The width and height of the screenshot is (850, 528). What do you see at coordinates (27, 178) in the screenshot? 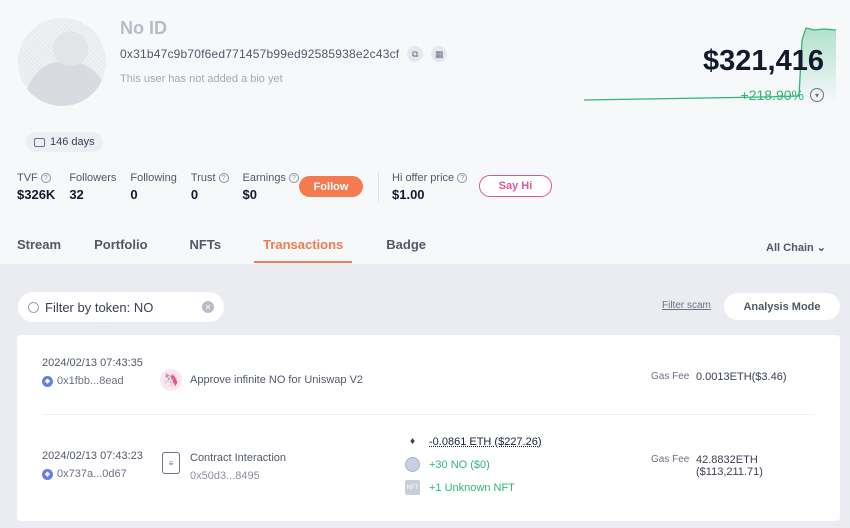
I see `tvf-label: TVF` at bounding box center [27, 178].